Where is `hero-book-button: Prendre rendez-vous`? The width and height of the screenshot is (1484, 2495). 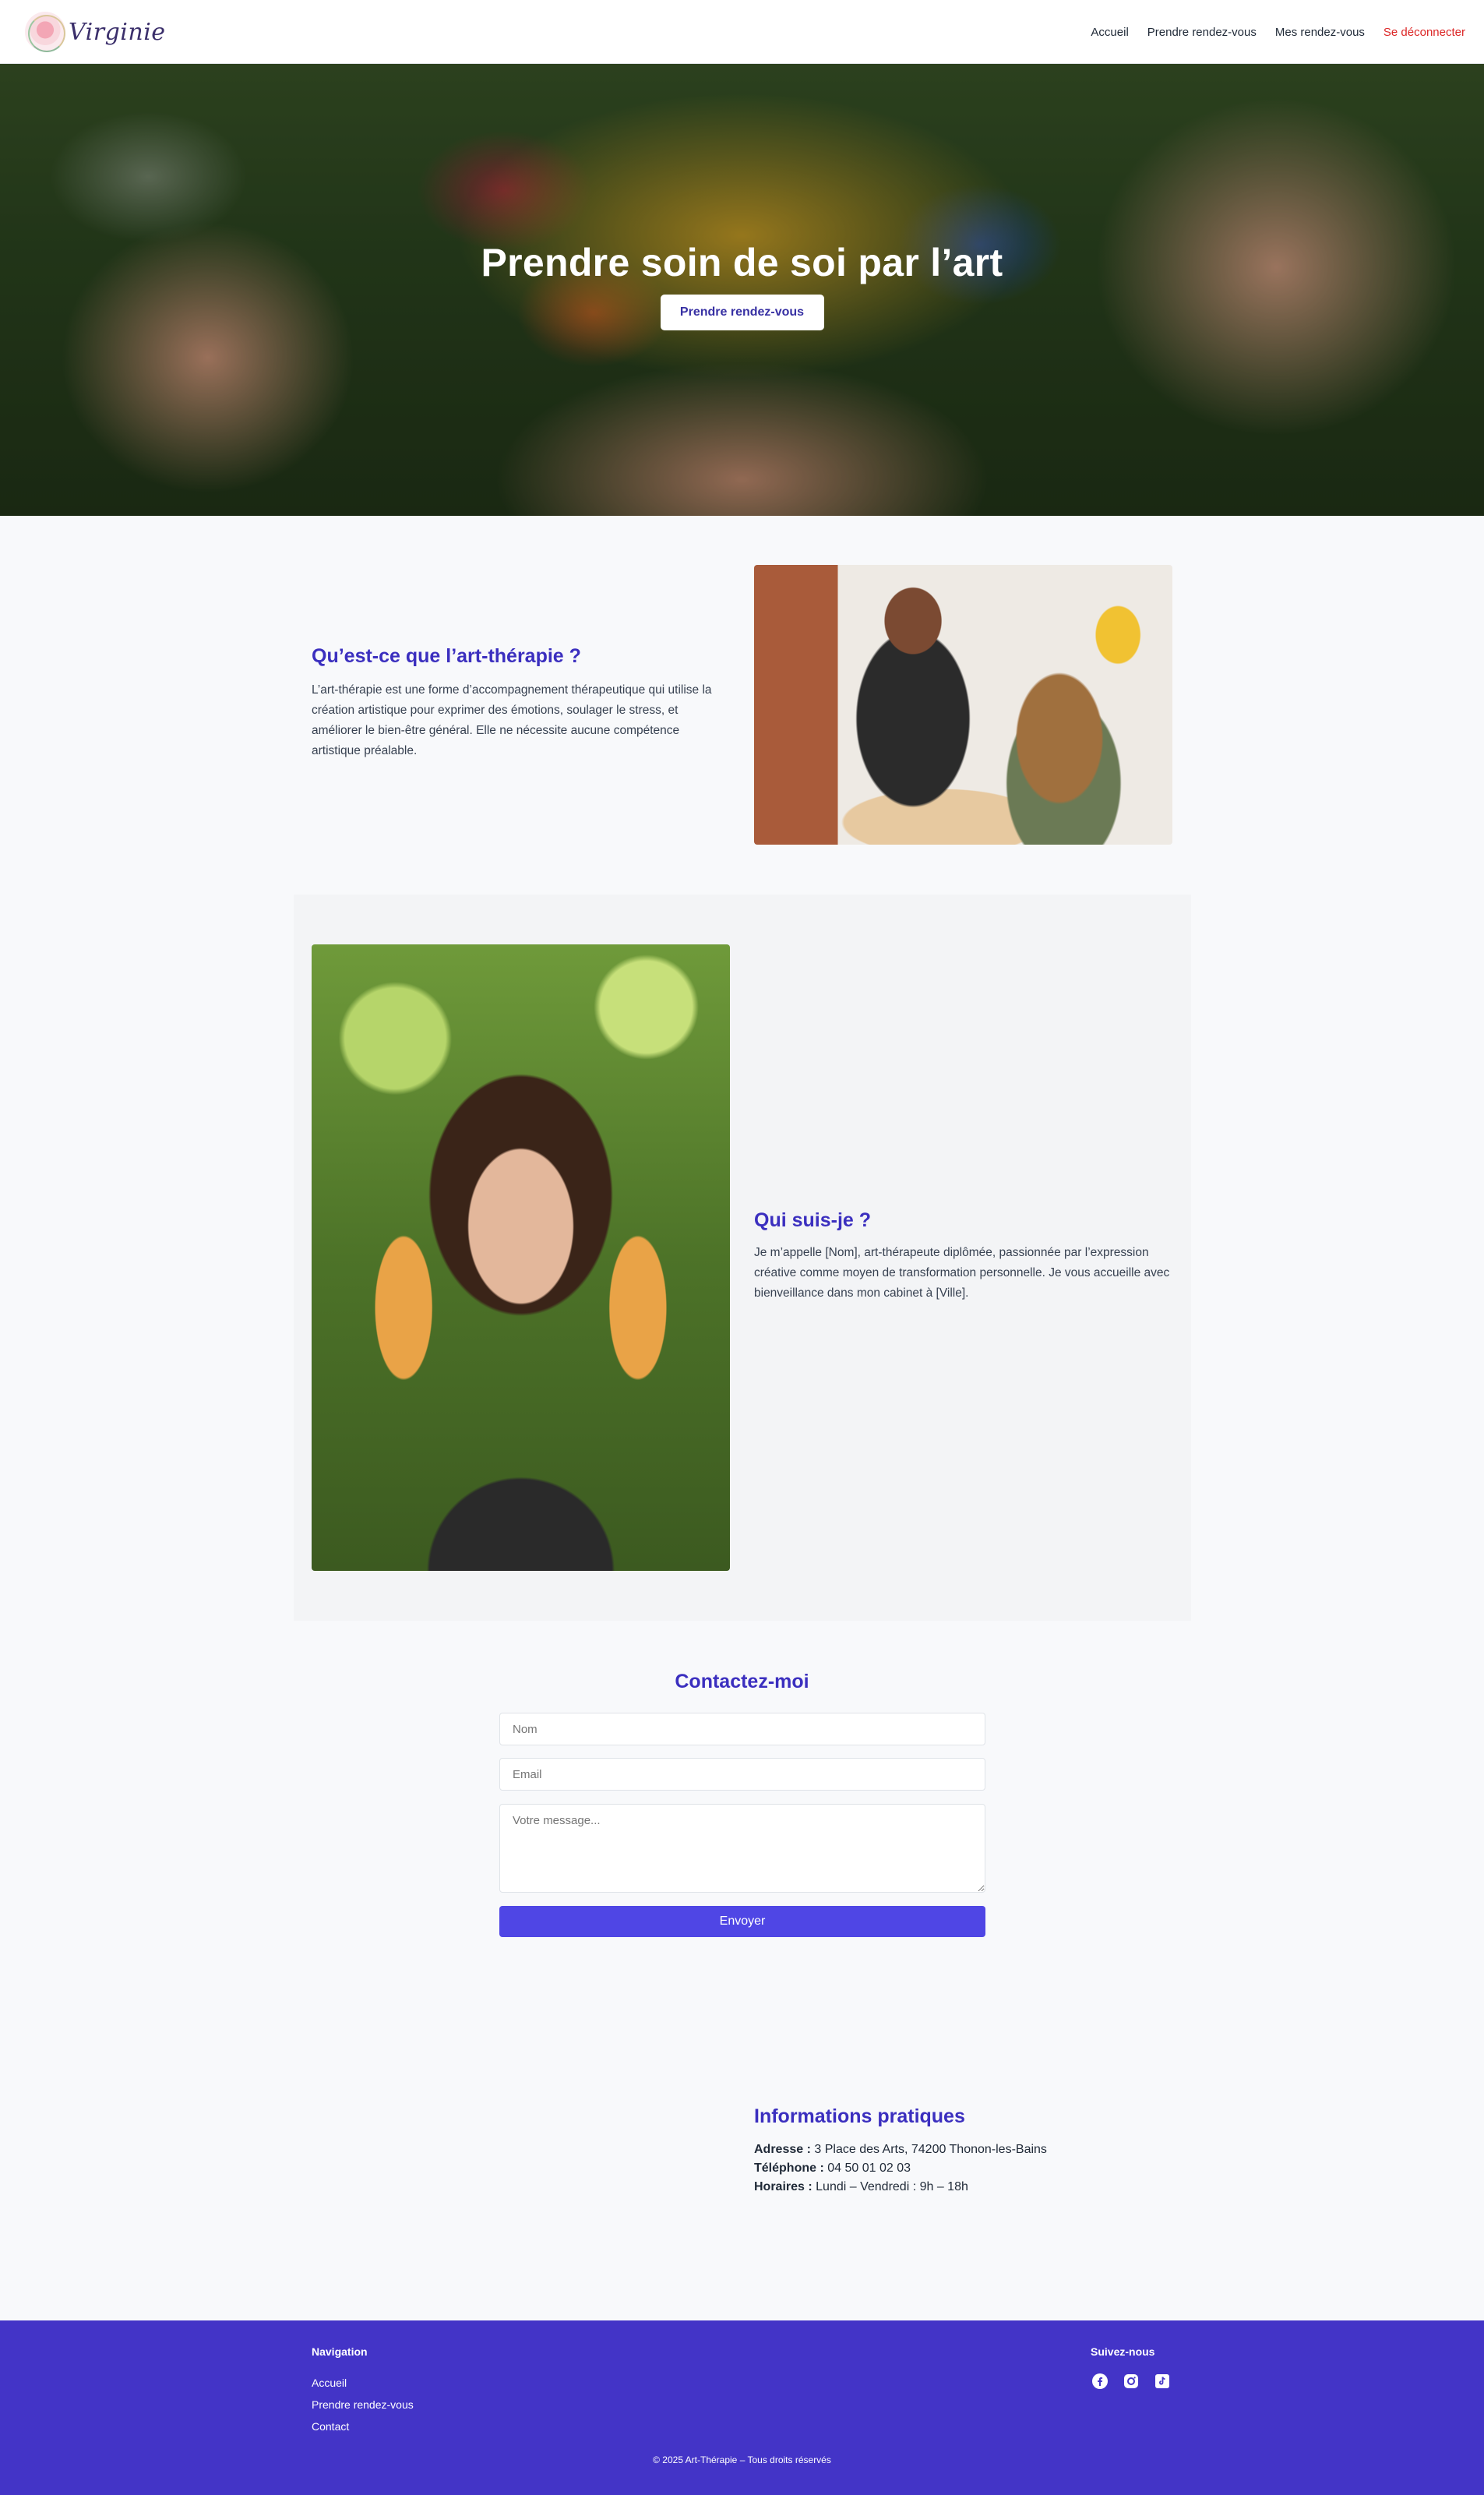
hero-book-button: Prendre rendez-vous is located at coordinates (742, 312).